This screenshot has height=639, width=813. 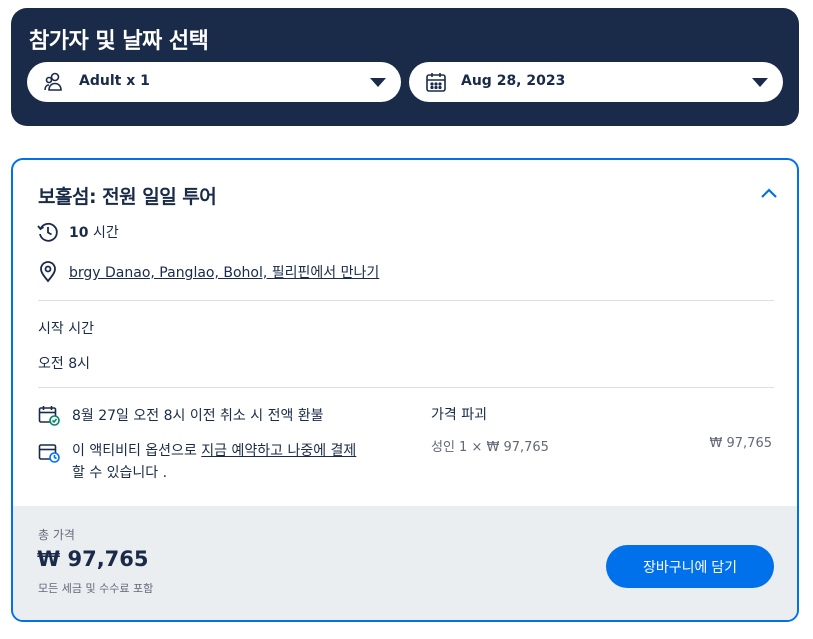 What do you see at coordinates (105, 233) in the screenshot?
I see `duration-unit: 시간` at bounding box center [105, 233].